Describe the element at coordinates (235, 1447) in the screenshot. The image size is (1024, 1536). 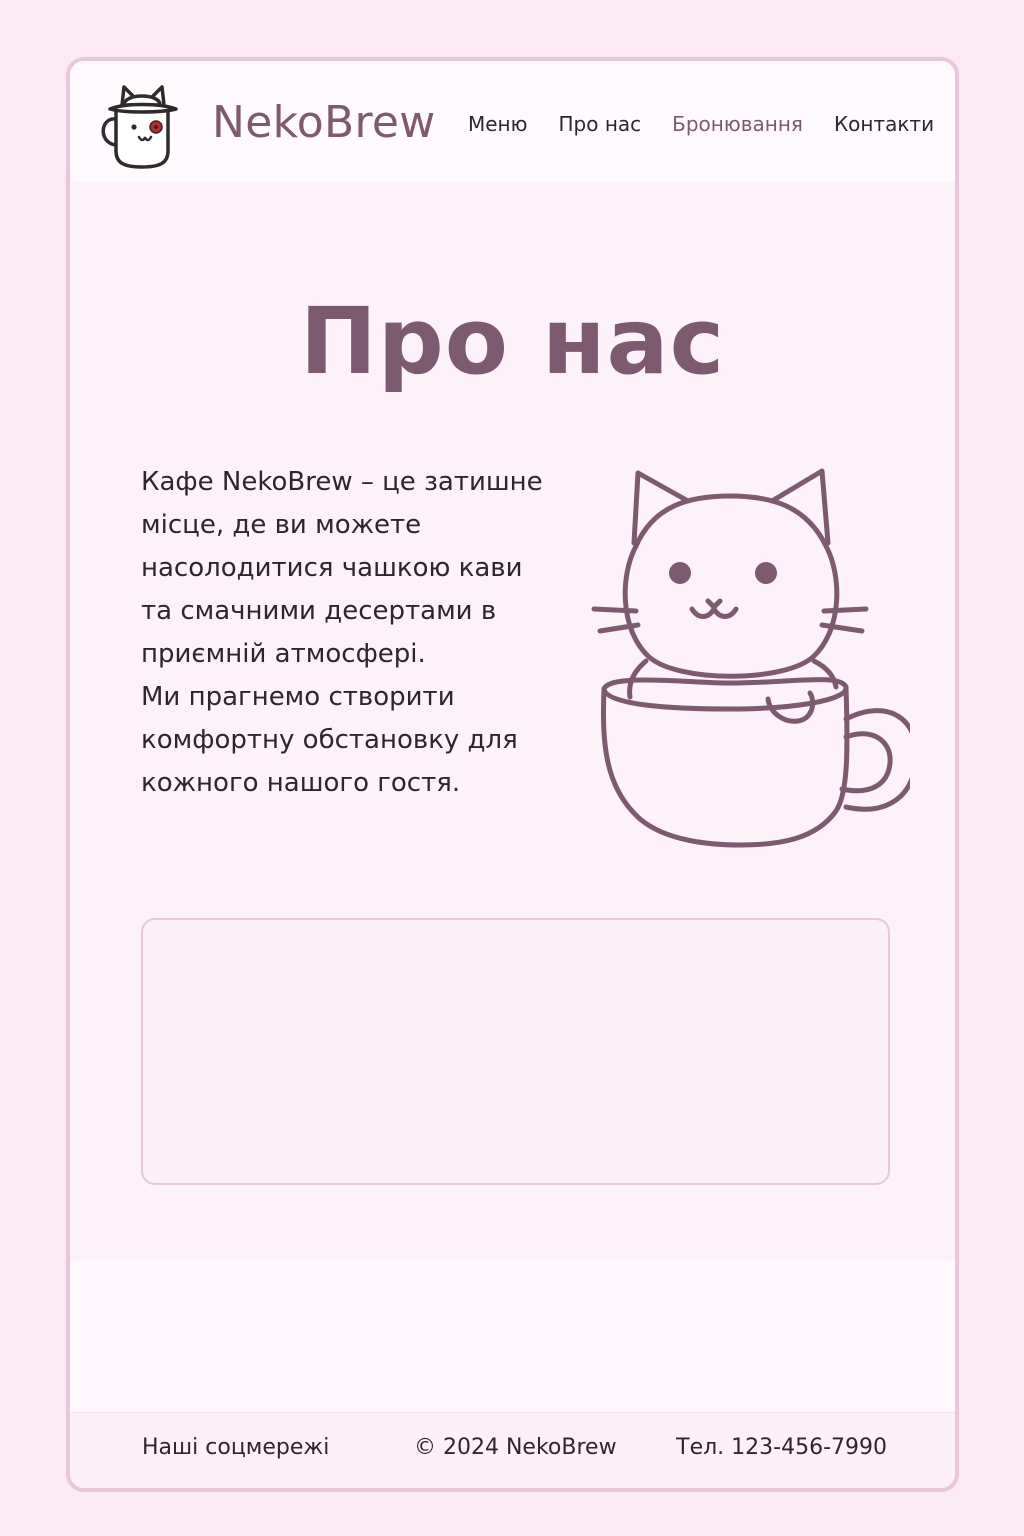
I see `footer-social-link: Наші соцмережі` at that location.